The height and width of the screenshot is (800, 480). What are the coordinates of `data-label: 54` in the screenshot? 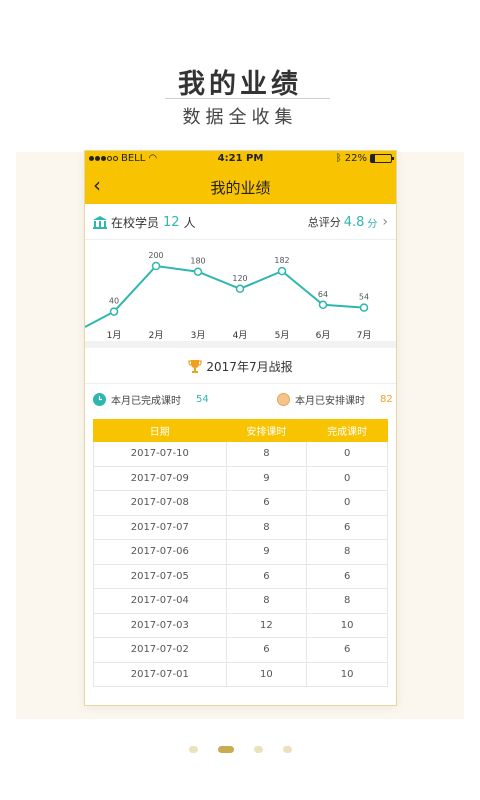 It's located at (364, 297).